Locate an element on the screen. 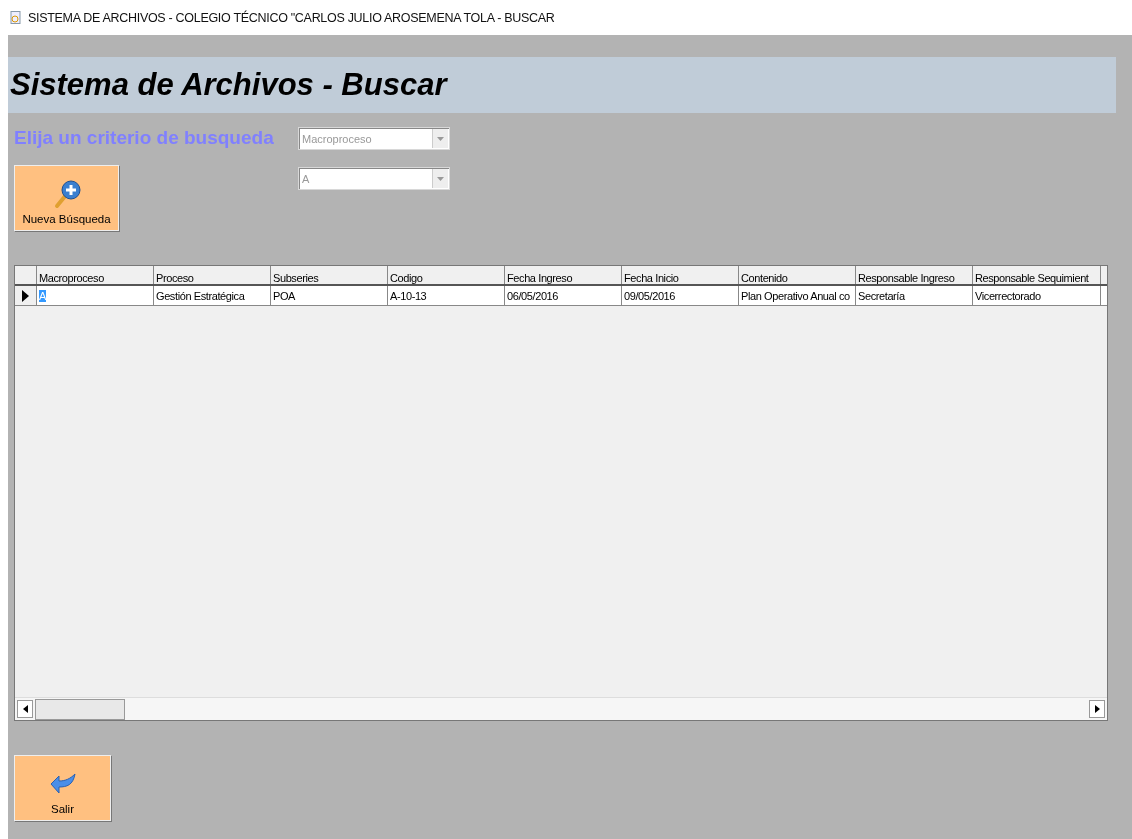 The image size is (1132, 839). table-cell: Plan Operativo Anual co is located at coordinates (797, 295).